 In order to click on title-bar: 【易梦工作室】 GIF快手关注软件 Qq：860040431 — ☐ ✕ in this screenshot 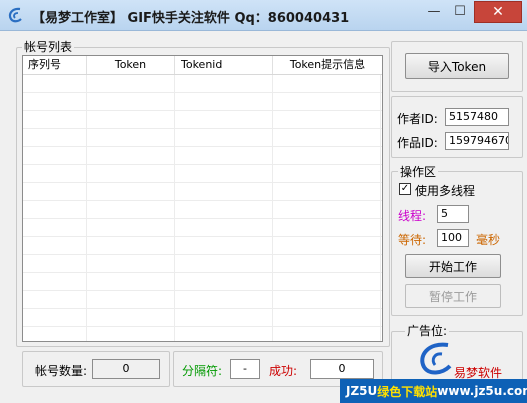, I will do `click(263, 15)`.